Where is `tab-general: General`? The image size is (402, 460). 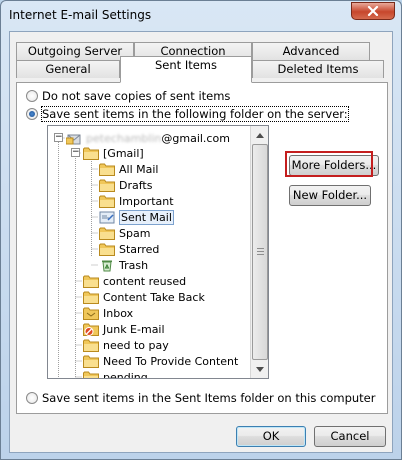
tab-general: General is located at coordinates (68, 69).